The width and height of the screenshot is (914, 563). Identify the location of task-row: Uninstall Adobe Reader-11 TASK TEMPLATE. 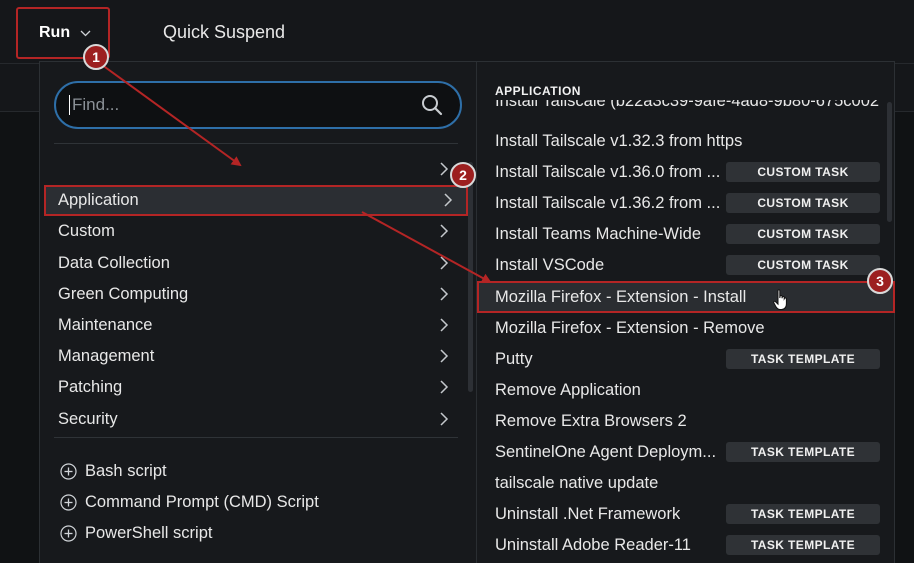
(686, 545).